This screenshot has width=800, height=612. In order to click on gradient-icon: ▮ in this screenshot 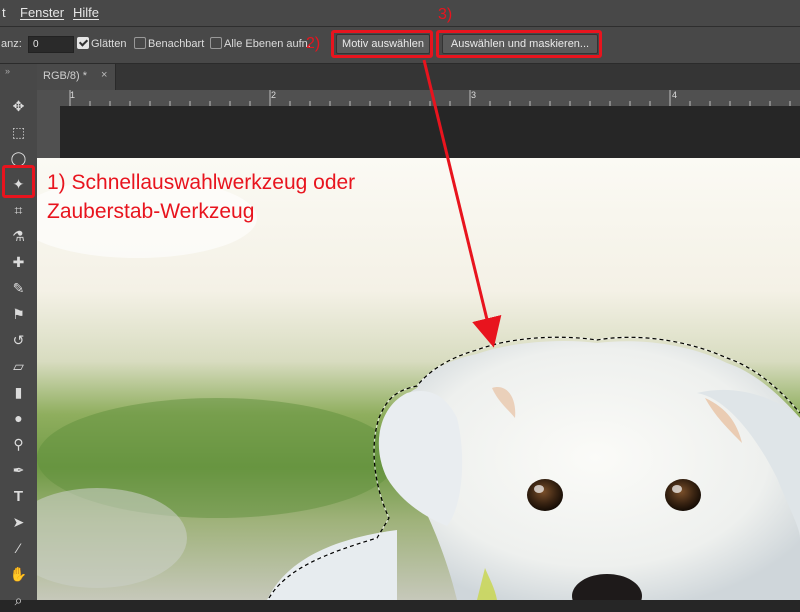, I will do `click(18, 392)`.